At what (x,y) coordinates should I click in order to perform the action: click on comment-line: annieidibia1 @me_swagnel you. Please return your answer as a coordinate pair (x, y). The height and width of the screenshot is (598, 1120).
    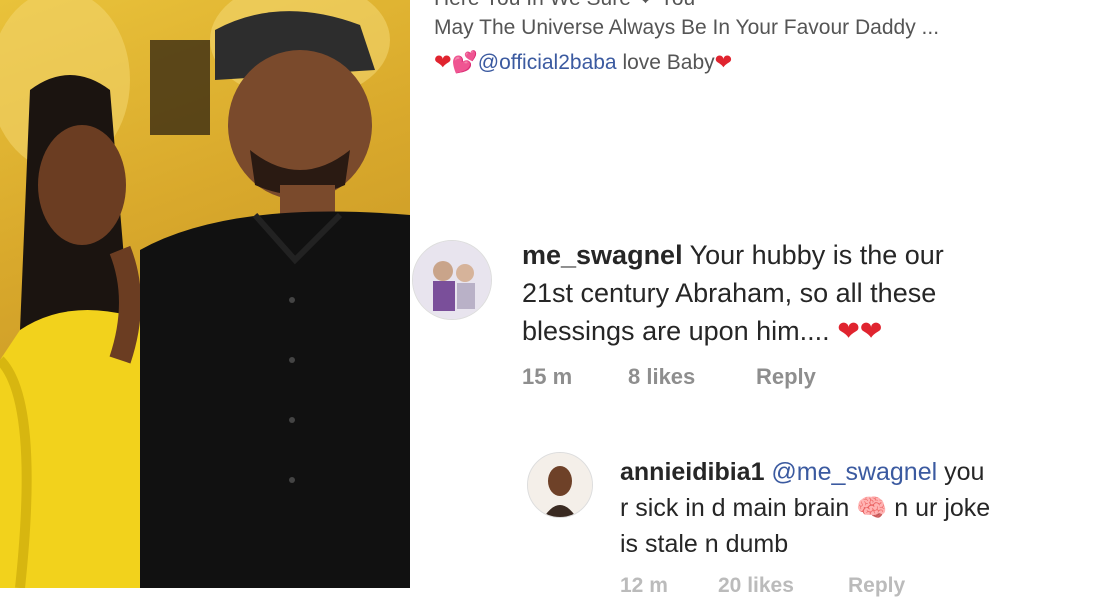
    Looking at the image, I should click on (802, 472).